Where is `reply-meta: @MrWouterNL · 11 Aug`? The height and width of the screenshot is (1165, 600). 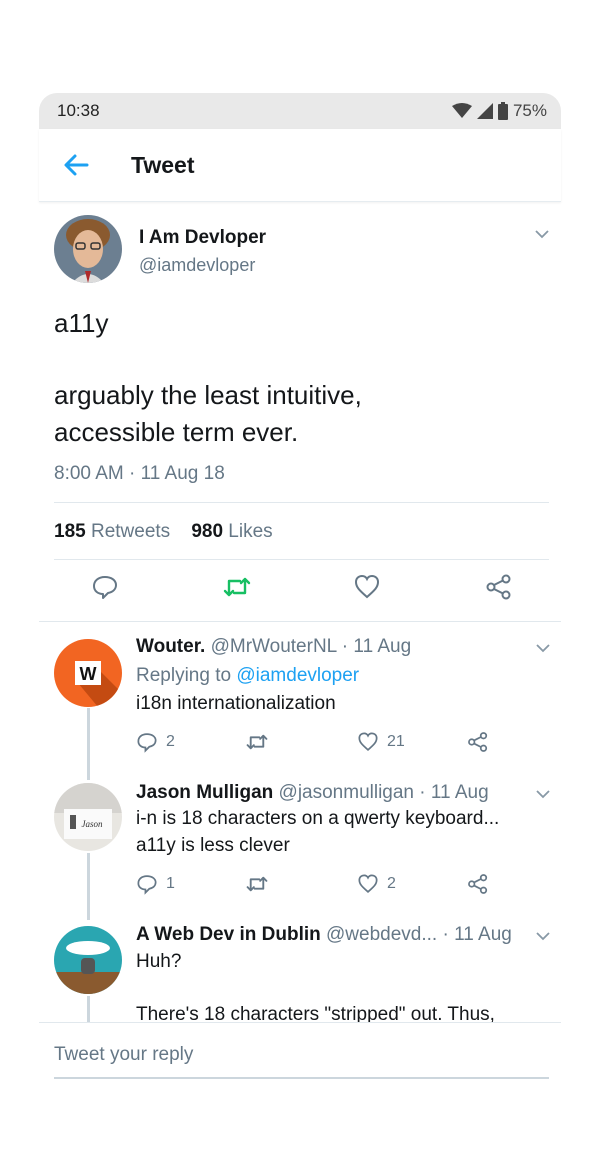
reply-meta: @MrWouterNL · 11 Aug is located at coordinates (311, 646).